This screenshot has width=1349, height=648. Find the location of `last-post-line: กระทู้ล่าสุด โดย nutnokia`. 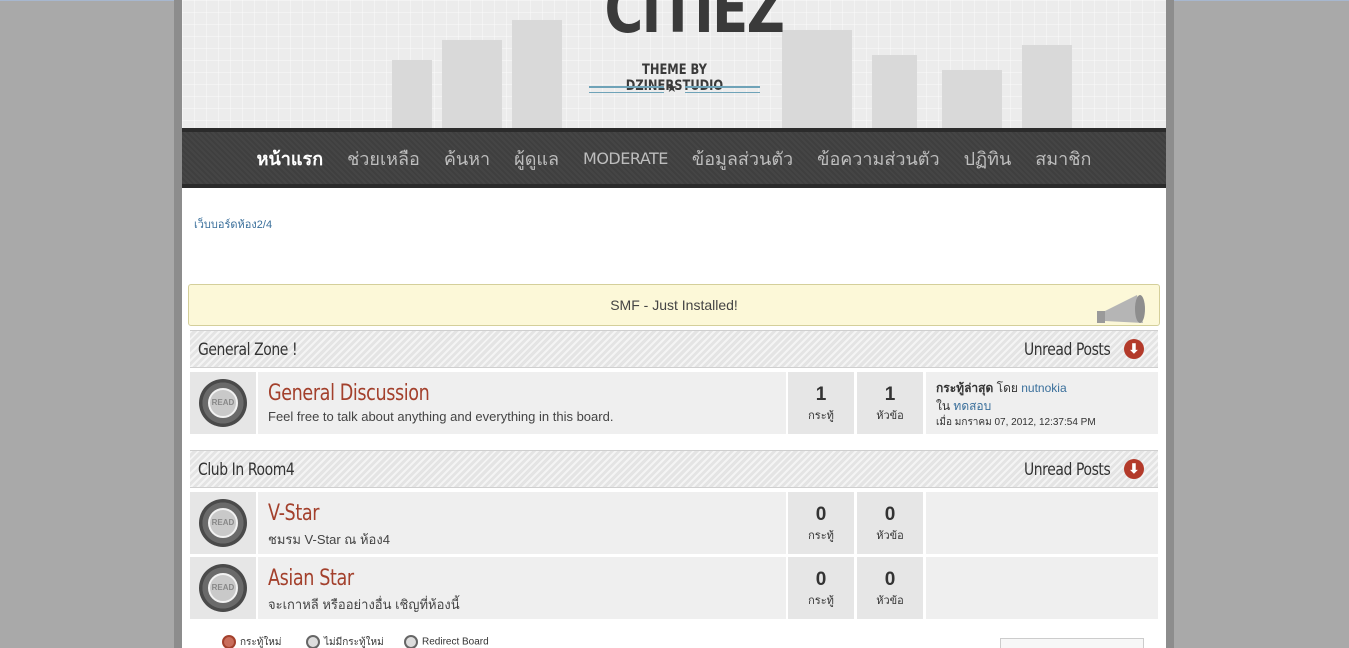

last-post-line: กระทู้ล่าสุด โดย nutnokia is located at coordinates (1001, 388).